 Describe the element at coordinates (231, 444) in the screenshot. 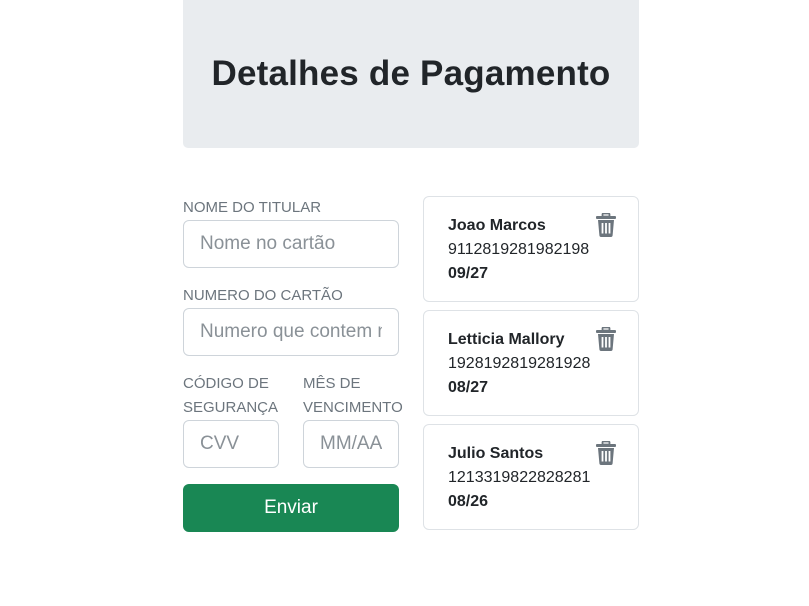

I see `cvv-input` at that location.